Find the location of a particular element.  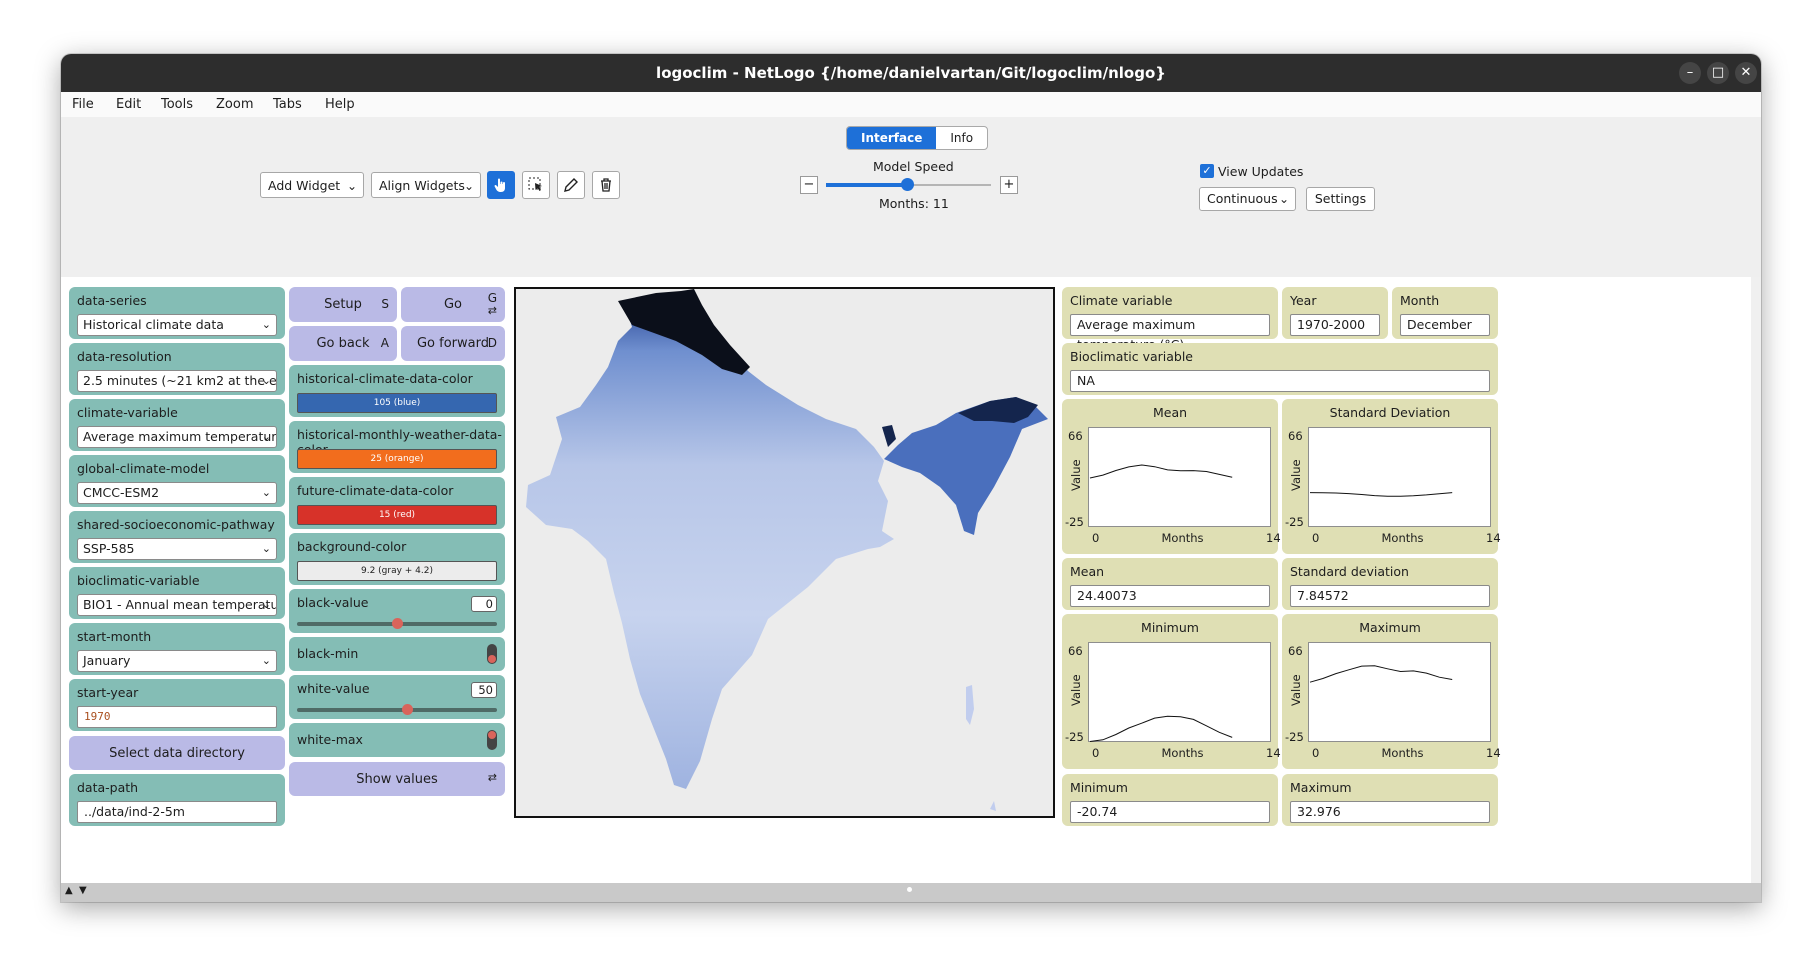

slider-value: 0 is located at coordinates (484, 604).